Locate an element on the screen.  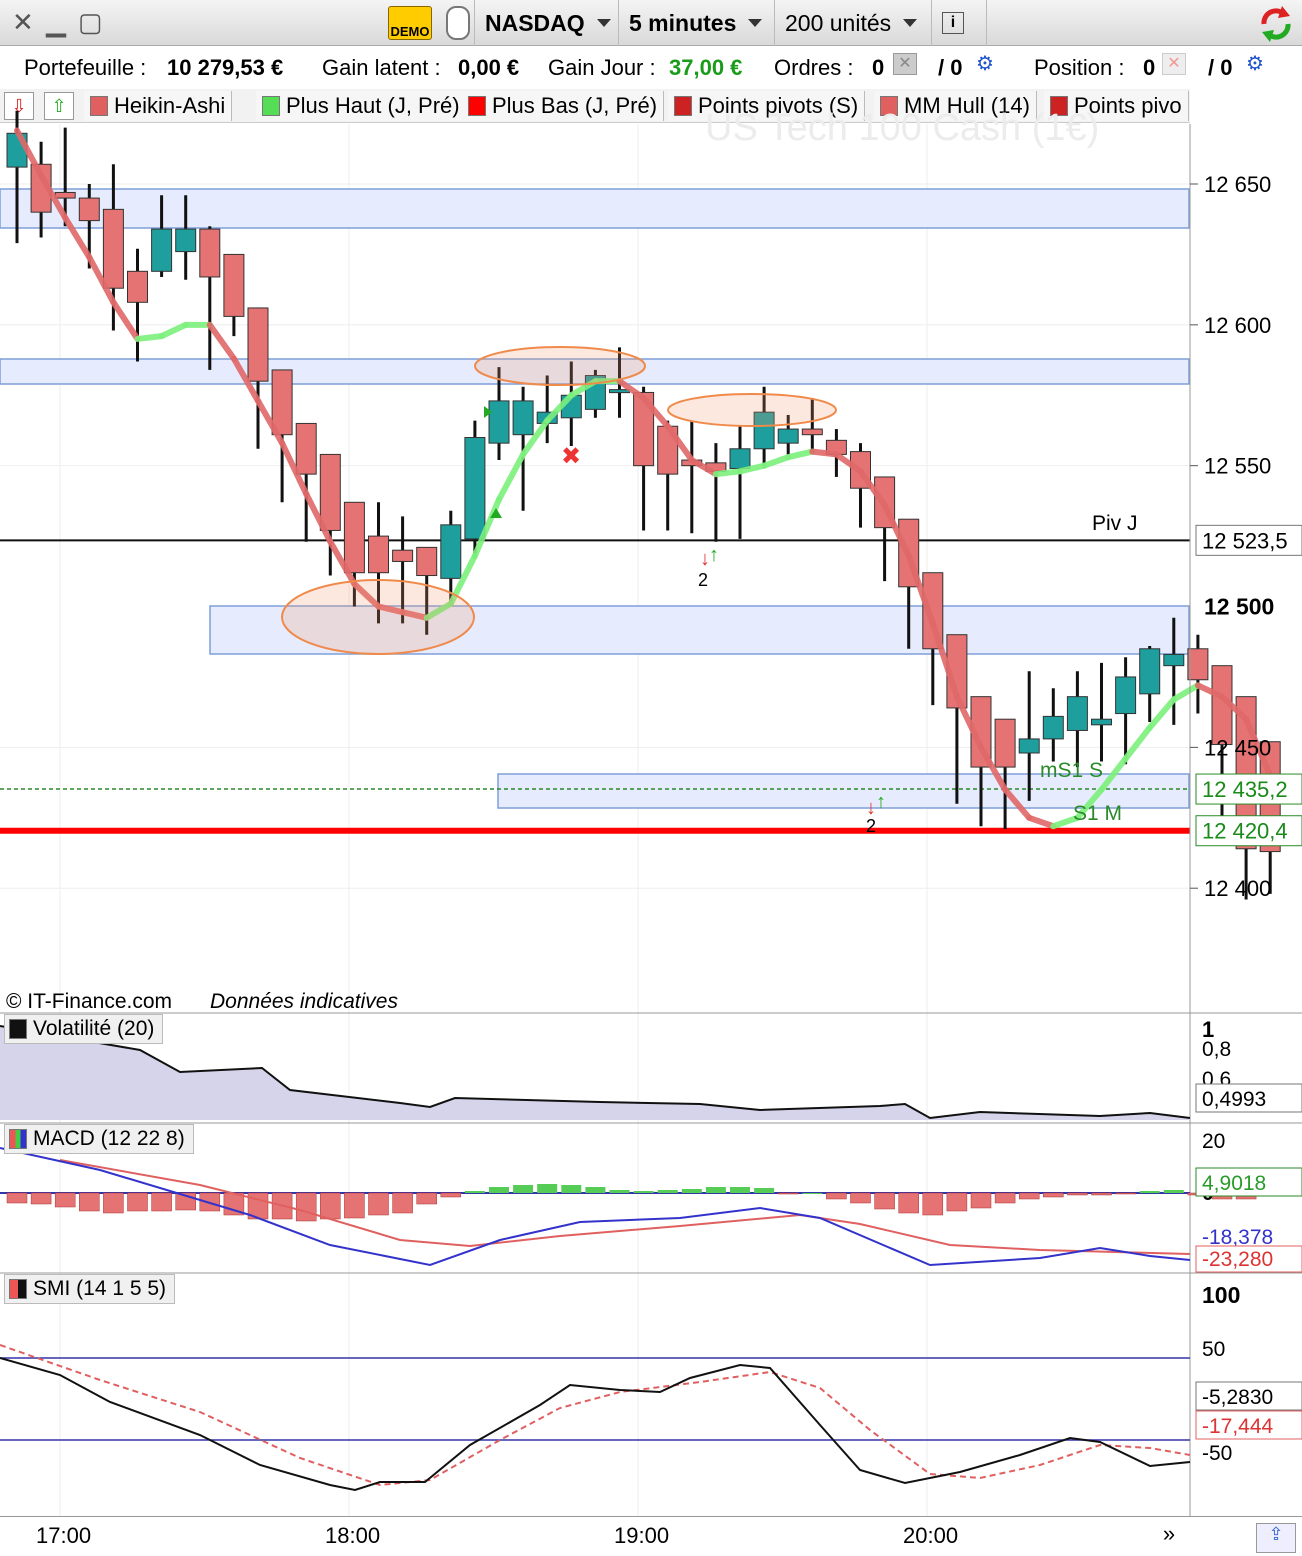
disclaimer-text: Données indicatives is located at coordinates (304, 1001).